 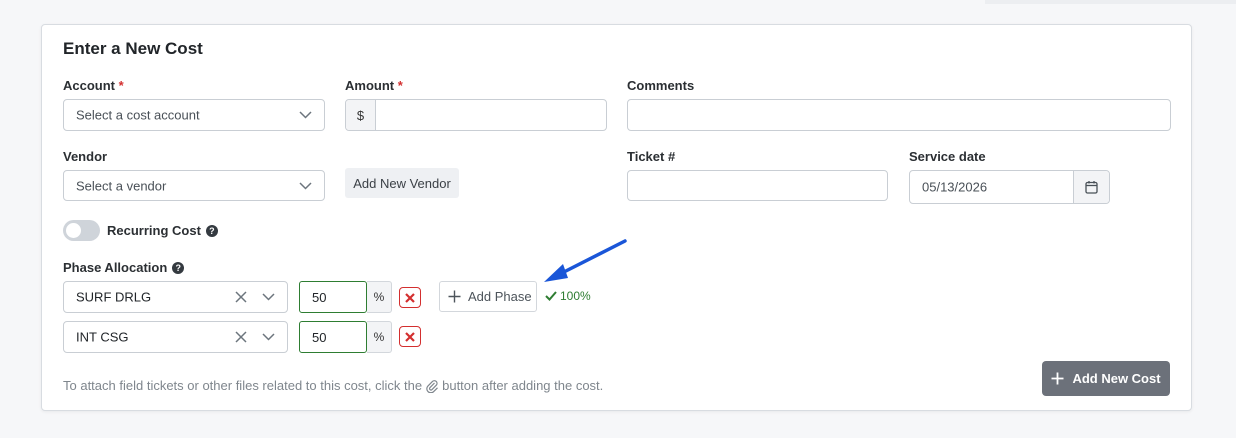 I want to click on annotation-arrow-icon, so click(x=585, y=260).